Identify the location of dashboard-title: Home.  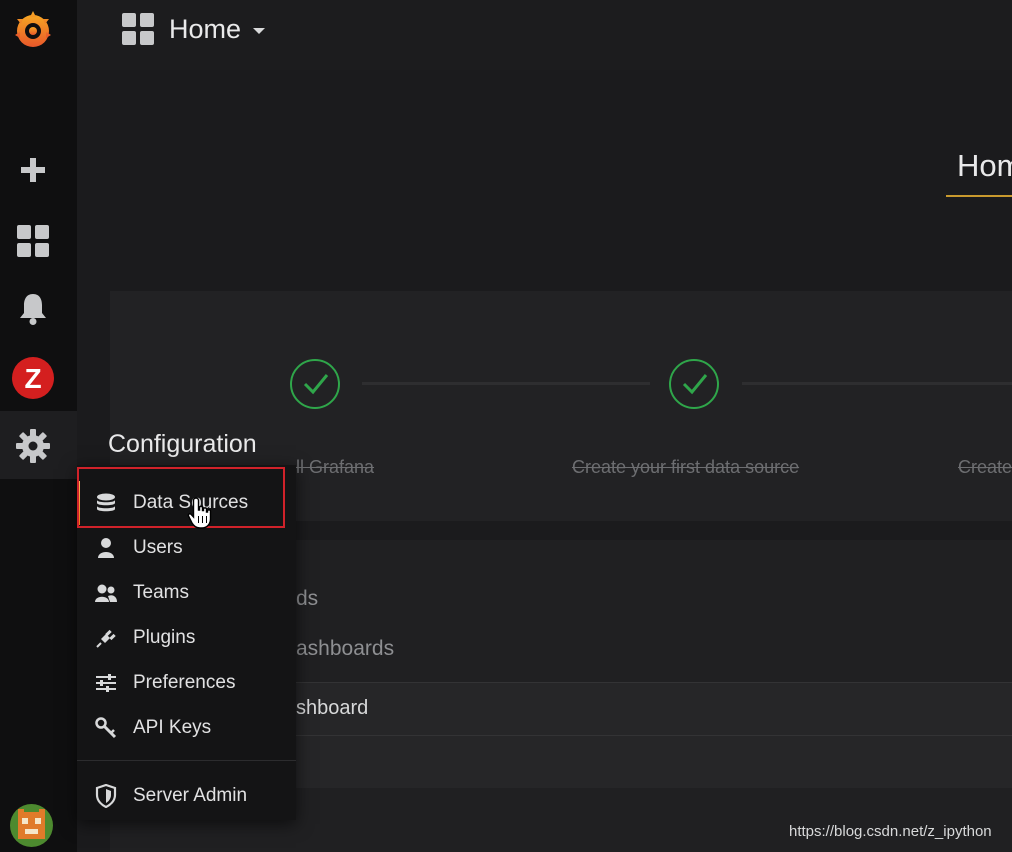
(205, 28).